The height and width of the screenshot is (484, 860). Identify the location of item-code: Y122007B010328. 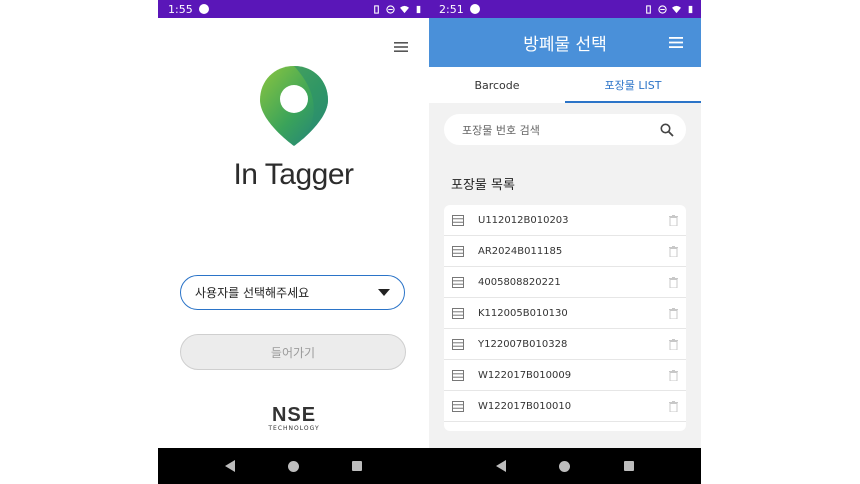
(523, 344).